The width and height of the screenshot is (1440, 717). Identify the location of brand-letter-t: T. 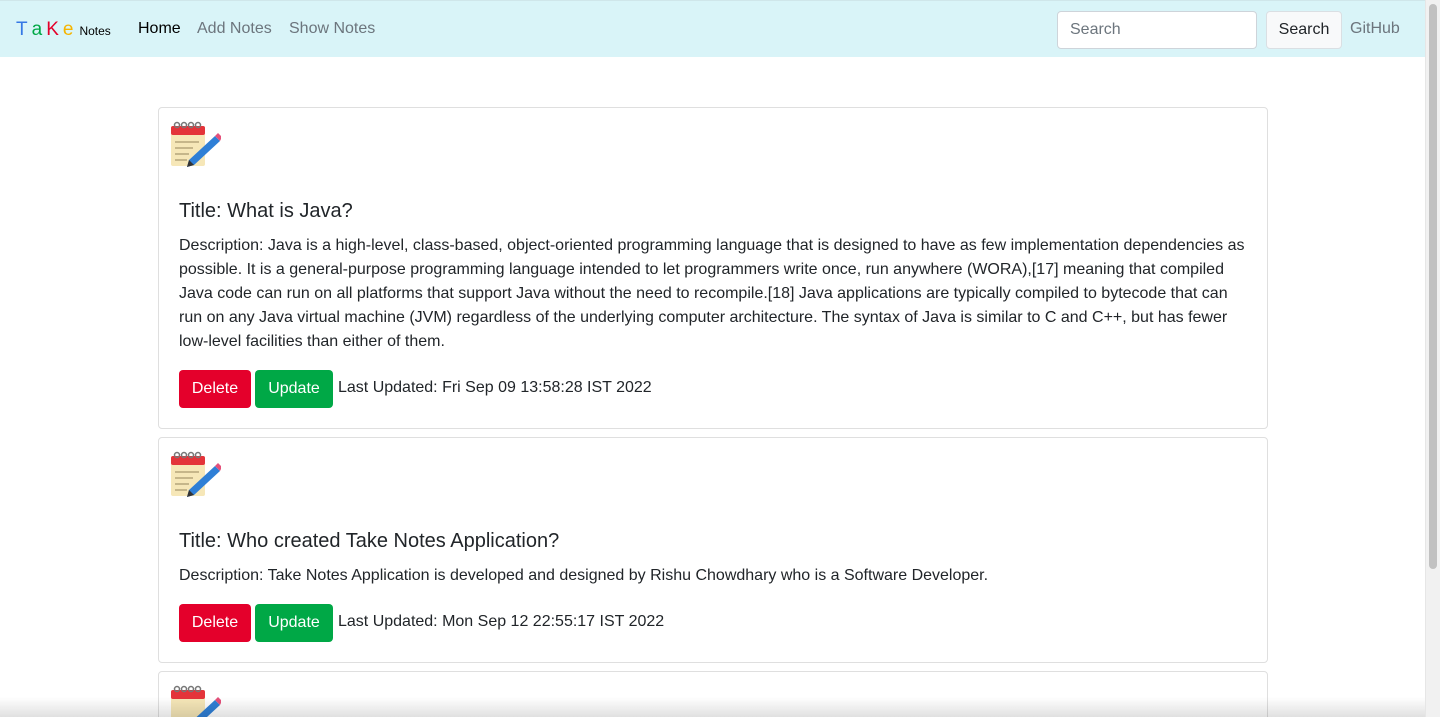
(22, 29).